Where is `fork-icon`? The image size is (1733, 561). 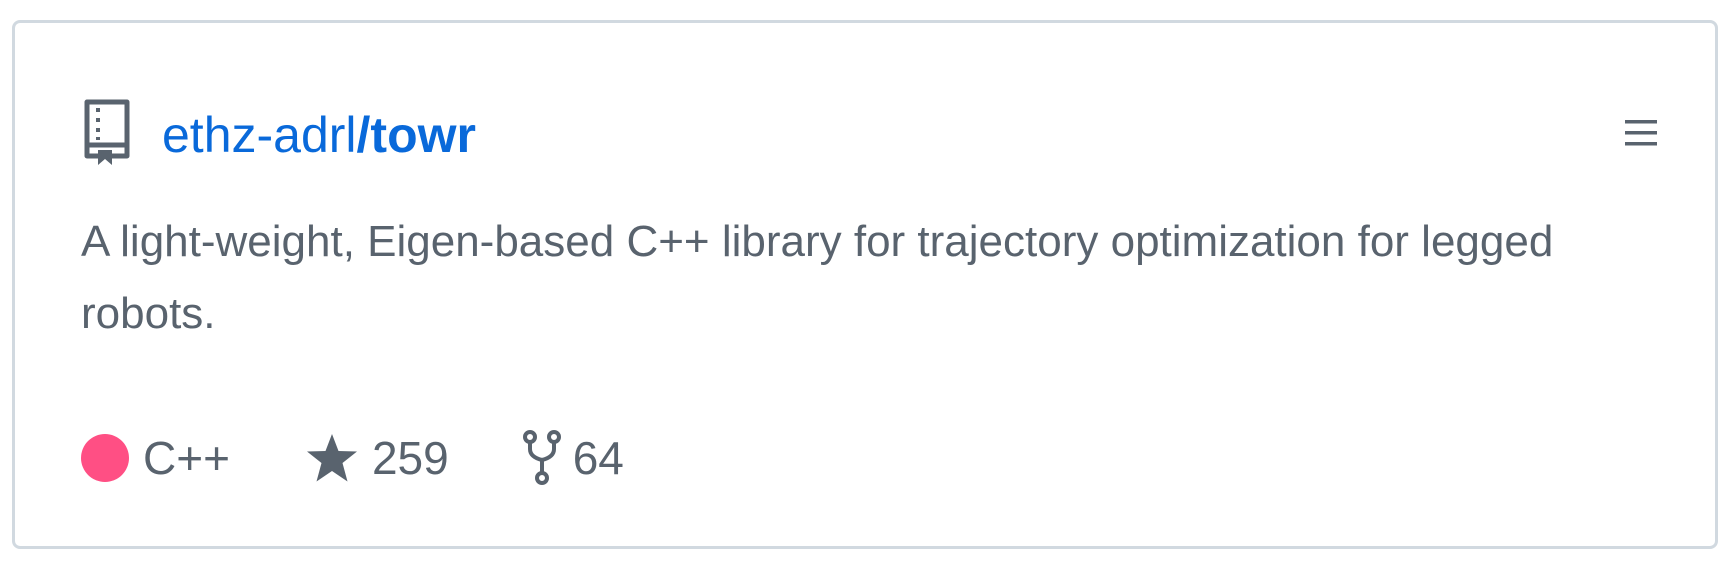 fork-icon is located at coordinates (541, 457).